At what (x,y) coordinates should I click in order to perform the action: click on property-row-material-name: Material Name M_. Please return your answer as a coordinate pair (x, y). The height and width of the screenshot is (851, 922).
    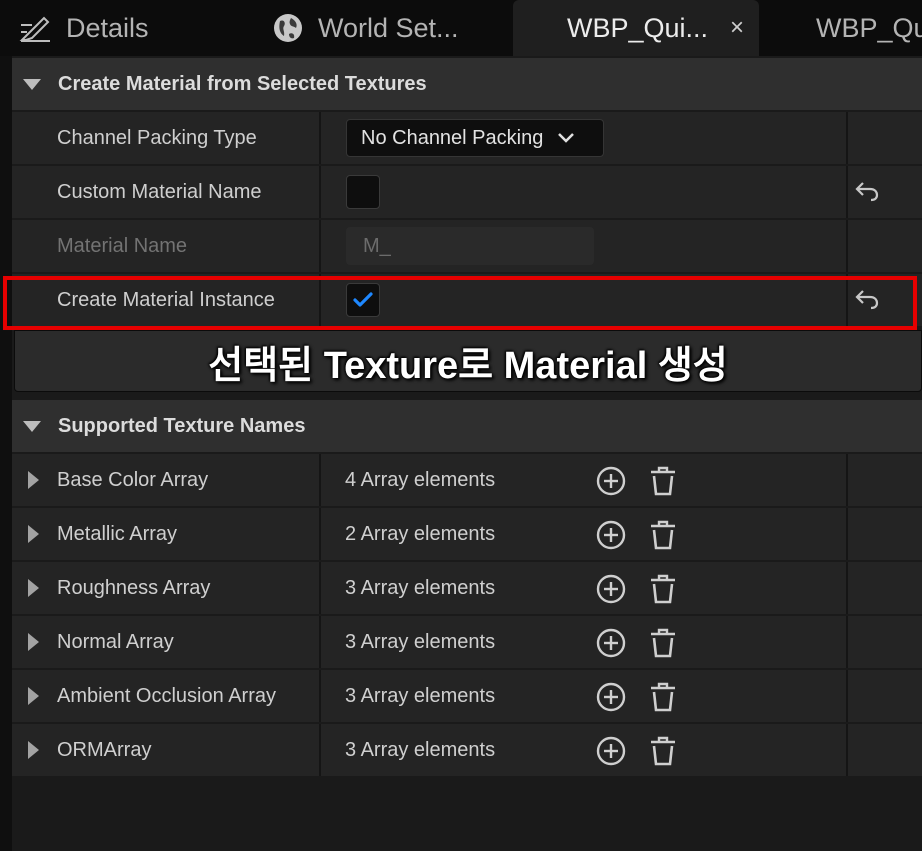
    Looking at the image, I should click on (467, 246).